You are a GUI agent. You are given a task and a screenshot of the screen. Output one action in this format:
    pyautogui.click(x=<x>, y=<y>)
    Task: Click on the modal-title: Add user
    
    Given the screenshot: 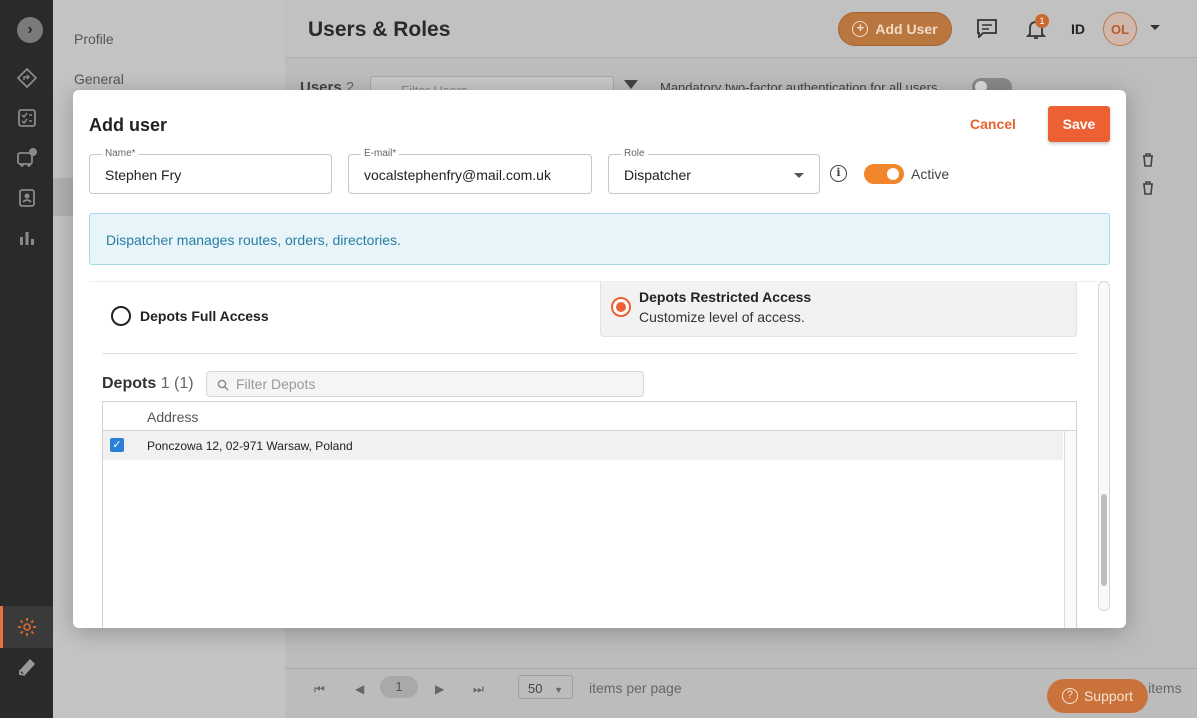 What is the action you would take?
    pyautogui.click(x=128, y=125)
    